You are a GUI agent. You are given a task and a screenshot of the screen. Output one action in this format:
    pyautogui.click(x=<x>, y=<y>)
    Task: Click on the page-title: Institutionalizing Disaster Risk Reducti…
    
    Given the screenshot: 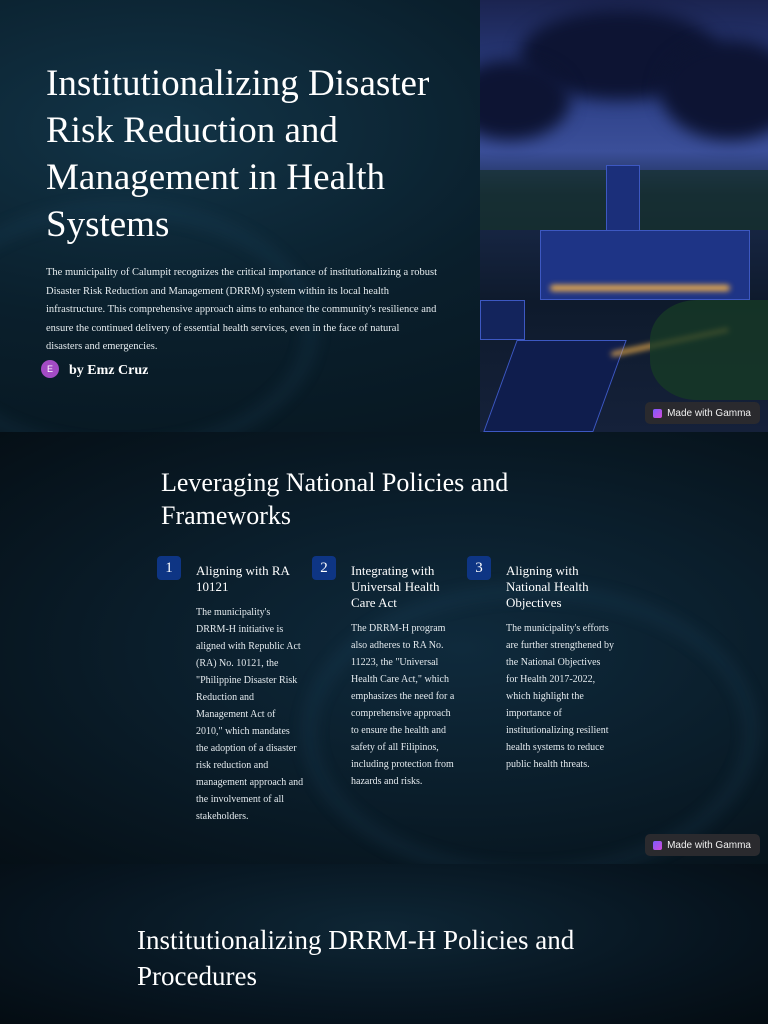 What is the action you would take?
    pyautogui.click(x=238, y=154)
    